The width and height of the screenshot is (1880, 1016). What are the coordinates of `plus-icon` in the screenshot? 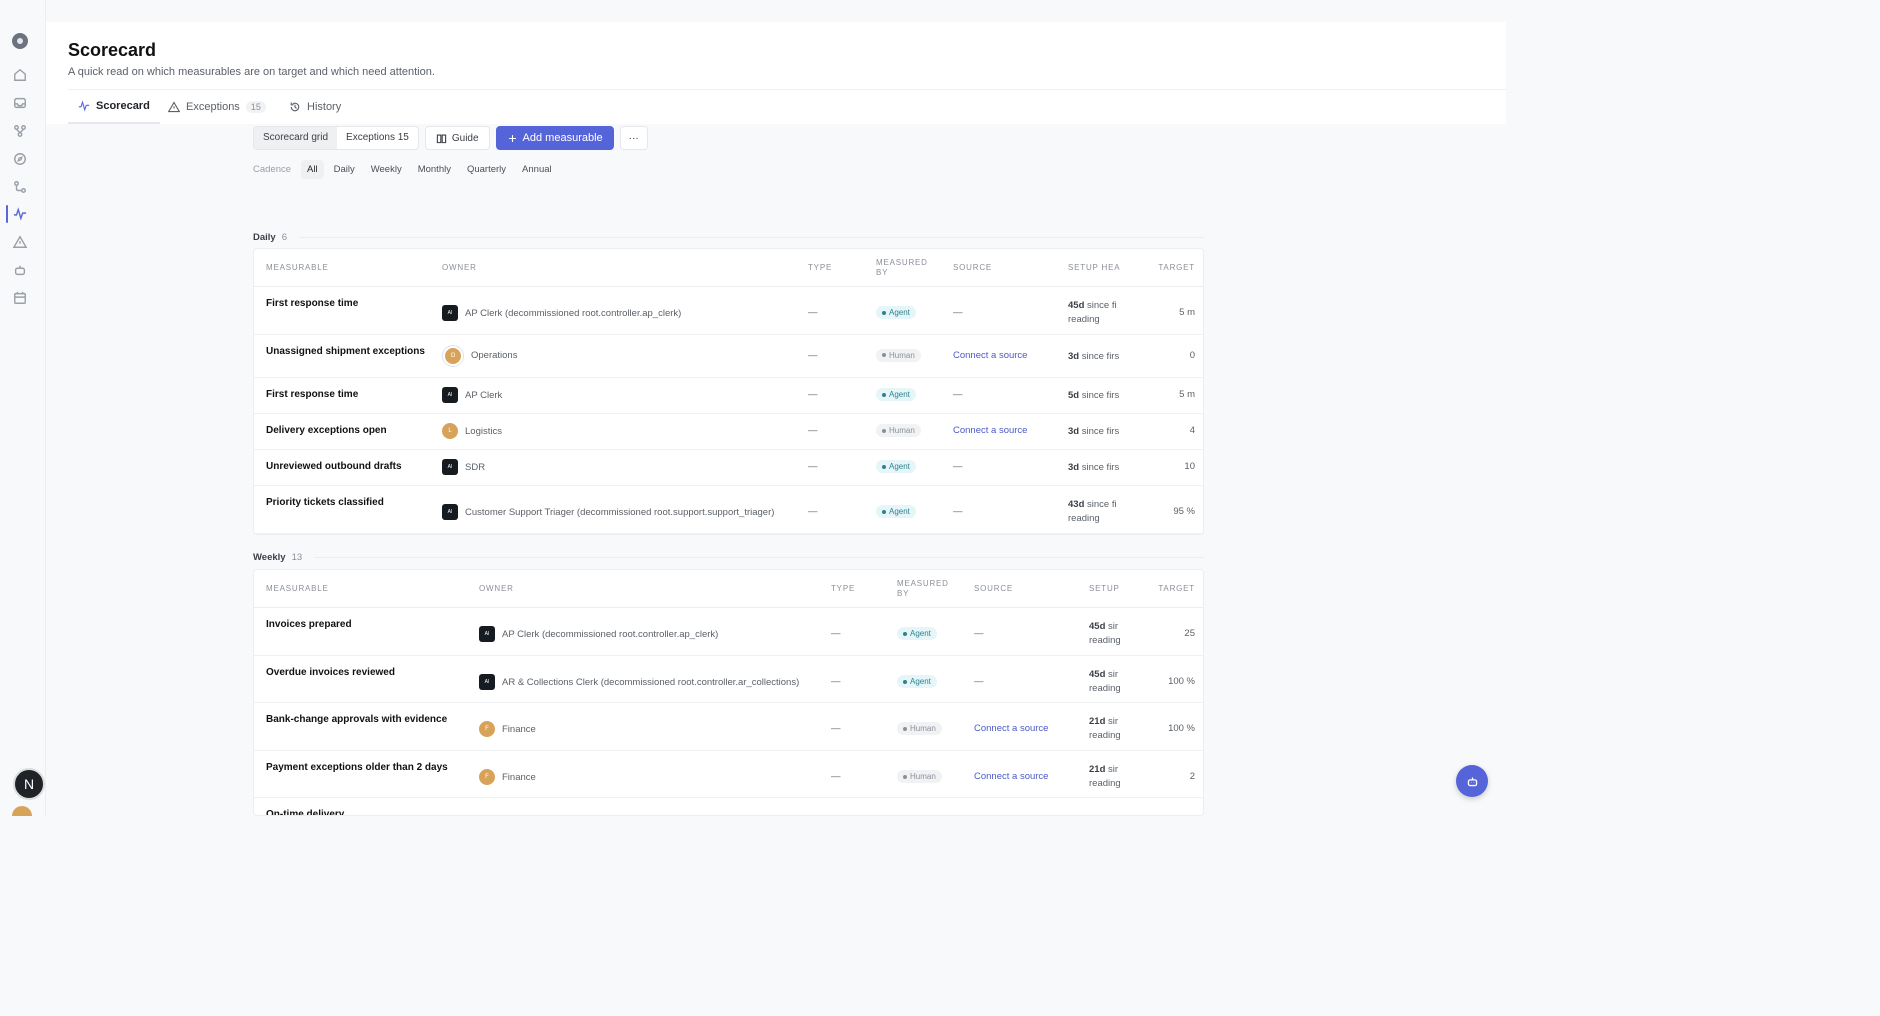 It's located at (512, 138).